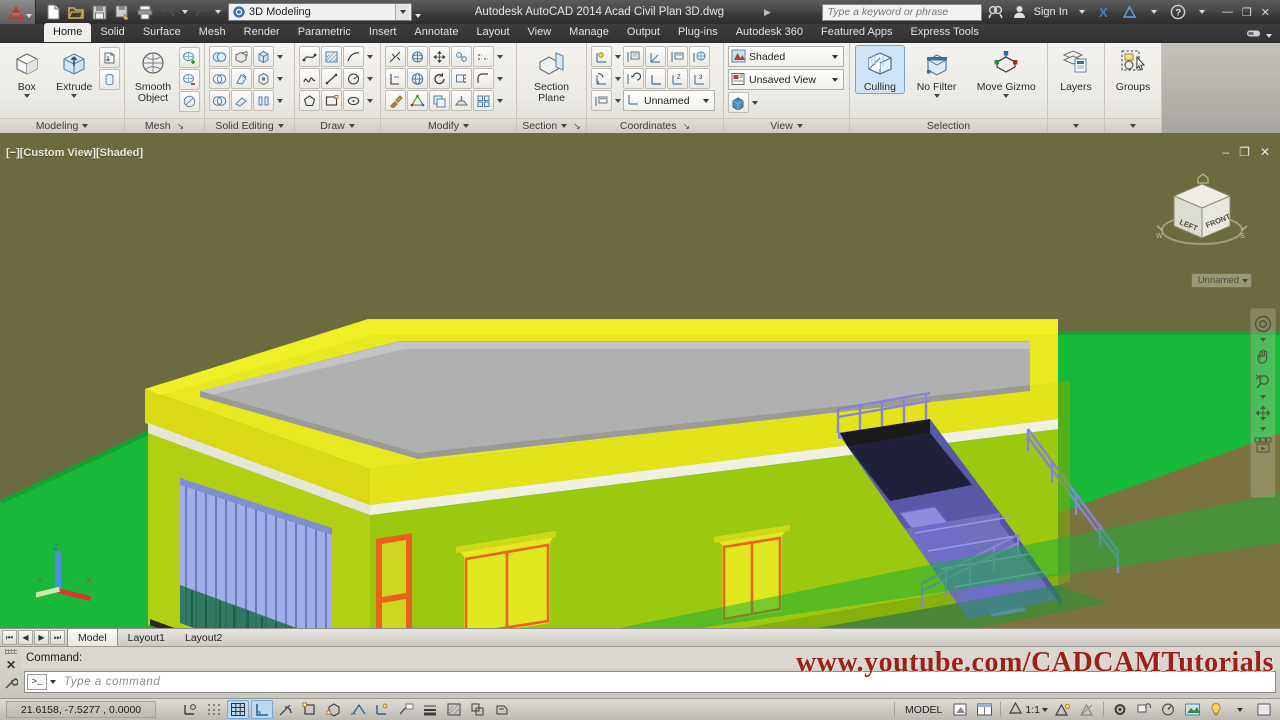 The width and height of the screenshot is (1280, 720). I want to click on command-input: Type a command, so click(112, 682).